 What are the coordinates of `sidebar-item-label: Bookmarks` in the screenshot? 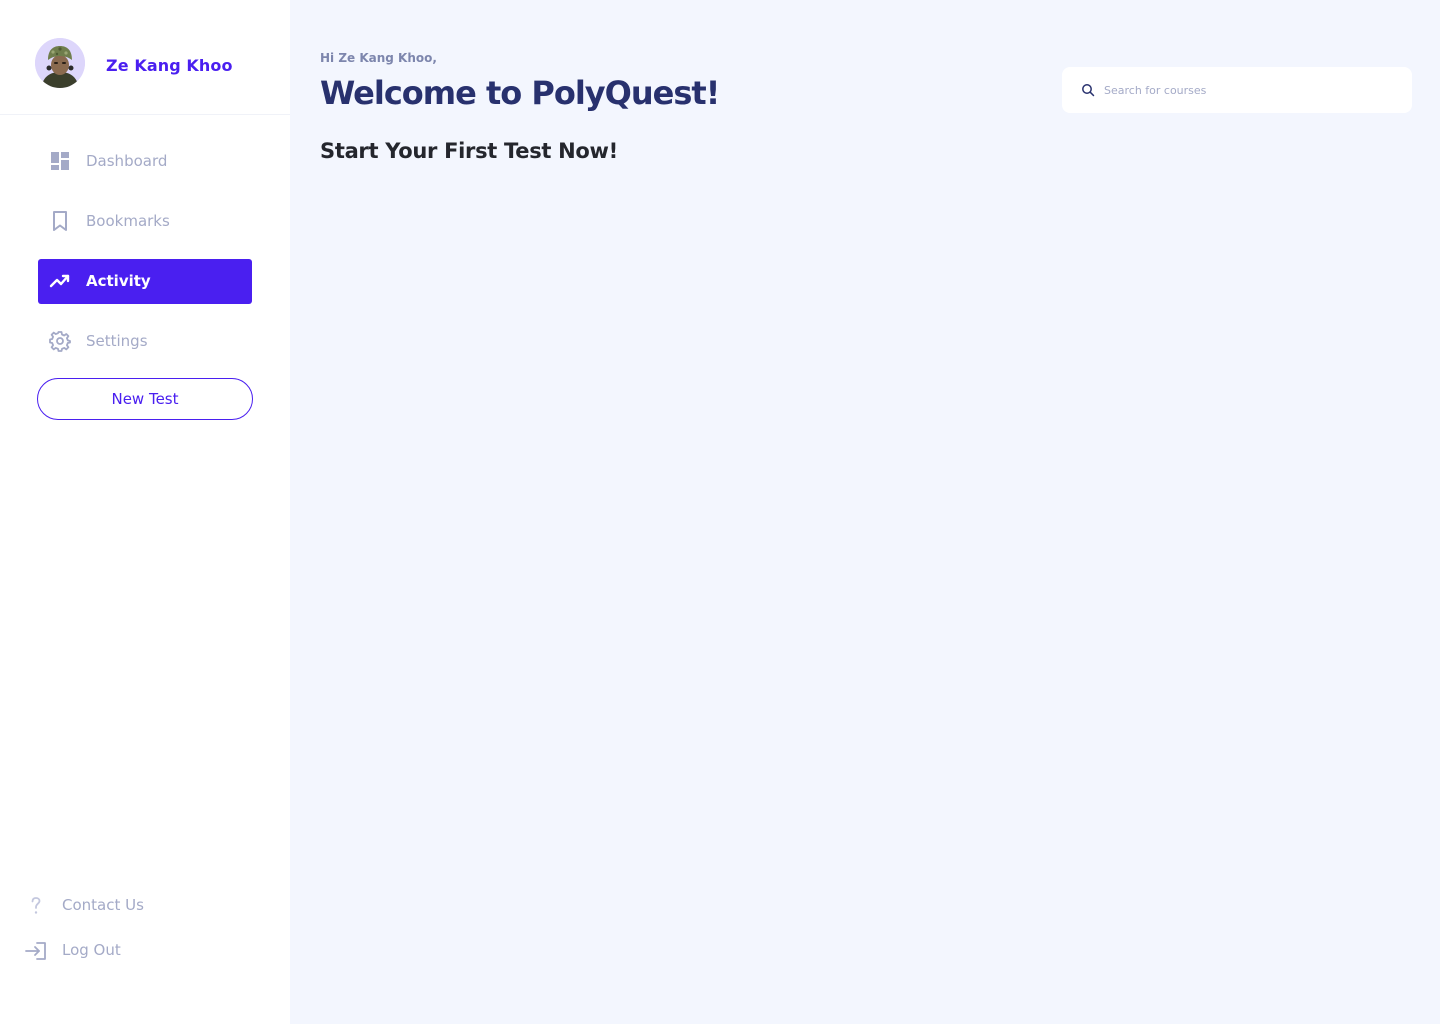 It's located at (128, 221).